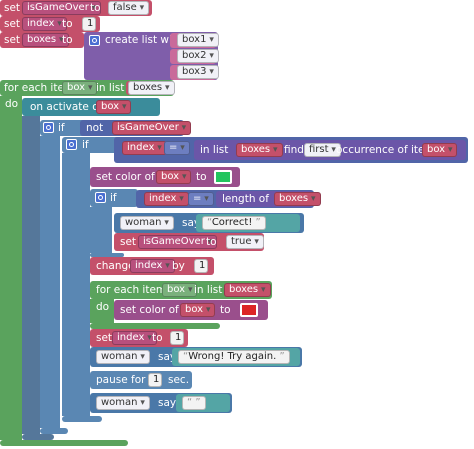 This screenshot has width=474, height=449. I want to click on if-inner-foot, so click(82, 419).